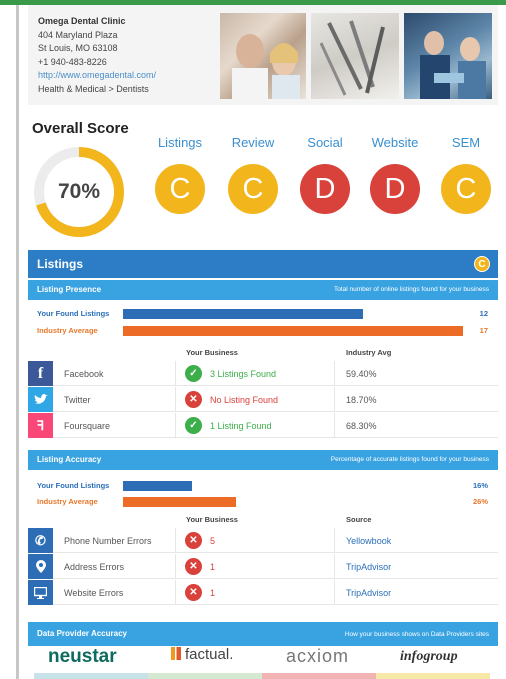 This screenshot has width=506, height=679. What do you see at coordinates (466, 142) in the screenshot?
I see `category-label: SEM` at bounding box center [466, 142].